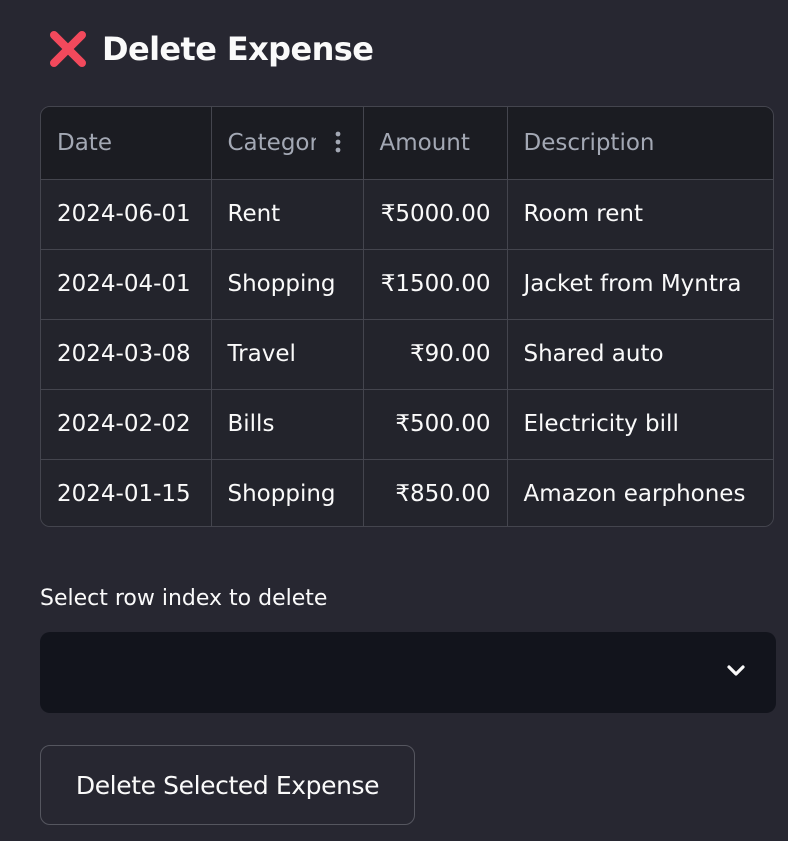 The height and width of the screenshot is (841, 788). Describe the element at coordinates (271, 143) in the screenshot. I see `column-header-category-label: Category` at that location.